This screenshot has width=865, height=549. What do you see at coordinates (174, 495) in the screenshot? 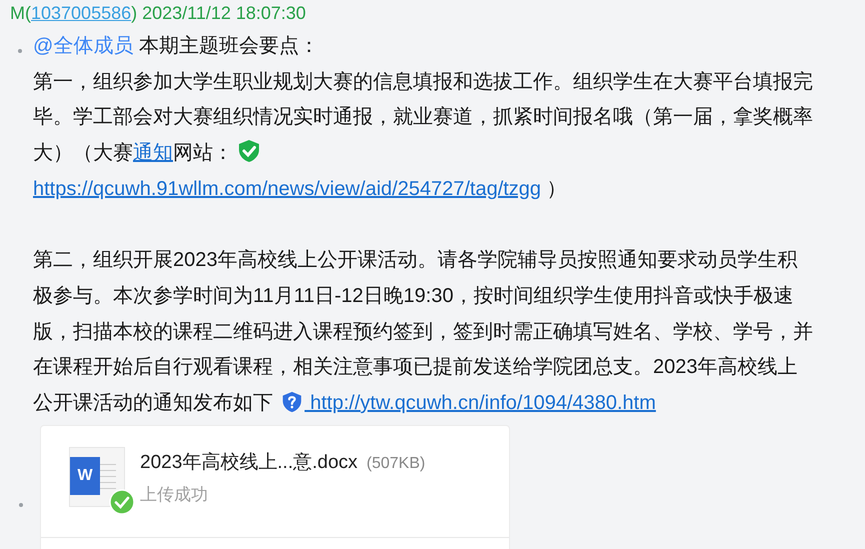
I see `upload-status: 上传成功` at bounding box center [174, 495].